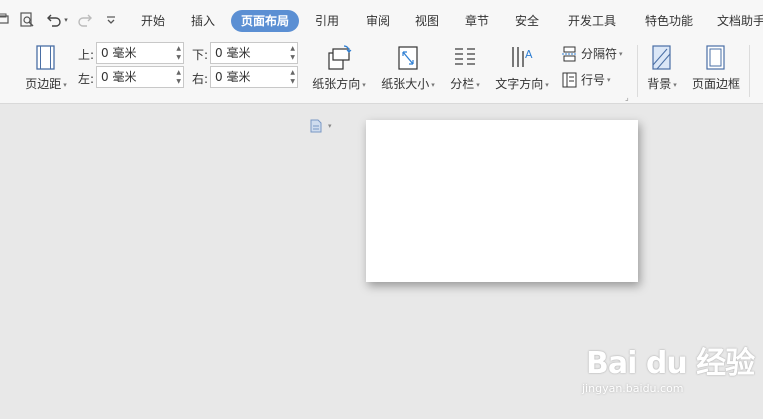 The image size is (763, 419). Describe the element at coordinates (462, 84) in the screenshot. I see `columns-label: 分栏` at that location.